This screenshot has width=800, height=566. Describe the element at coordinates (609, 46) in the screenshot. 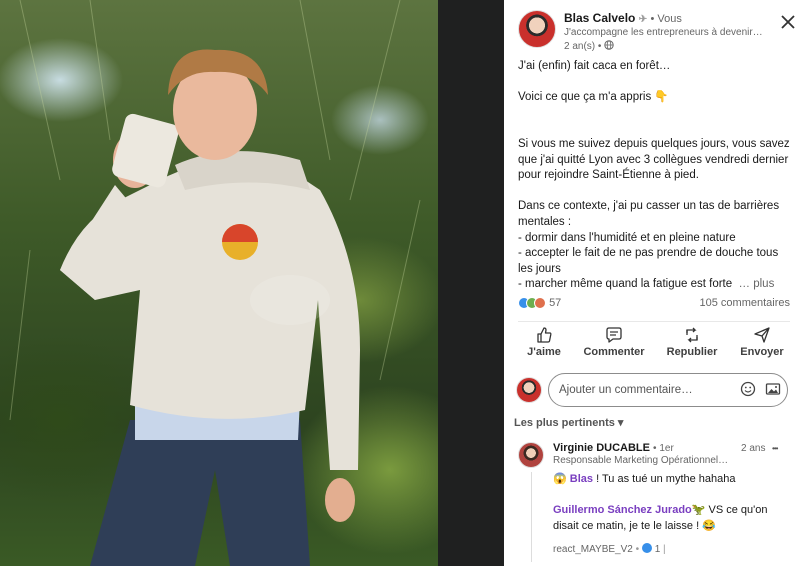

I see `globe-icon` at that location.